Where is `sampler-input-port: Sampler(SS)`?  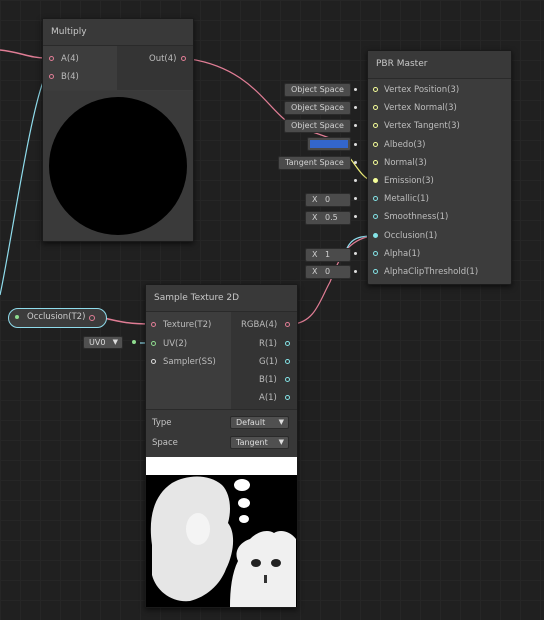
sampler-input-port: Sampler(SS) is located at coordinates (189, 362).